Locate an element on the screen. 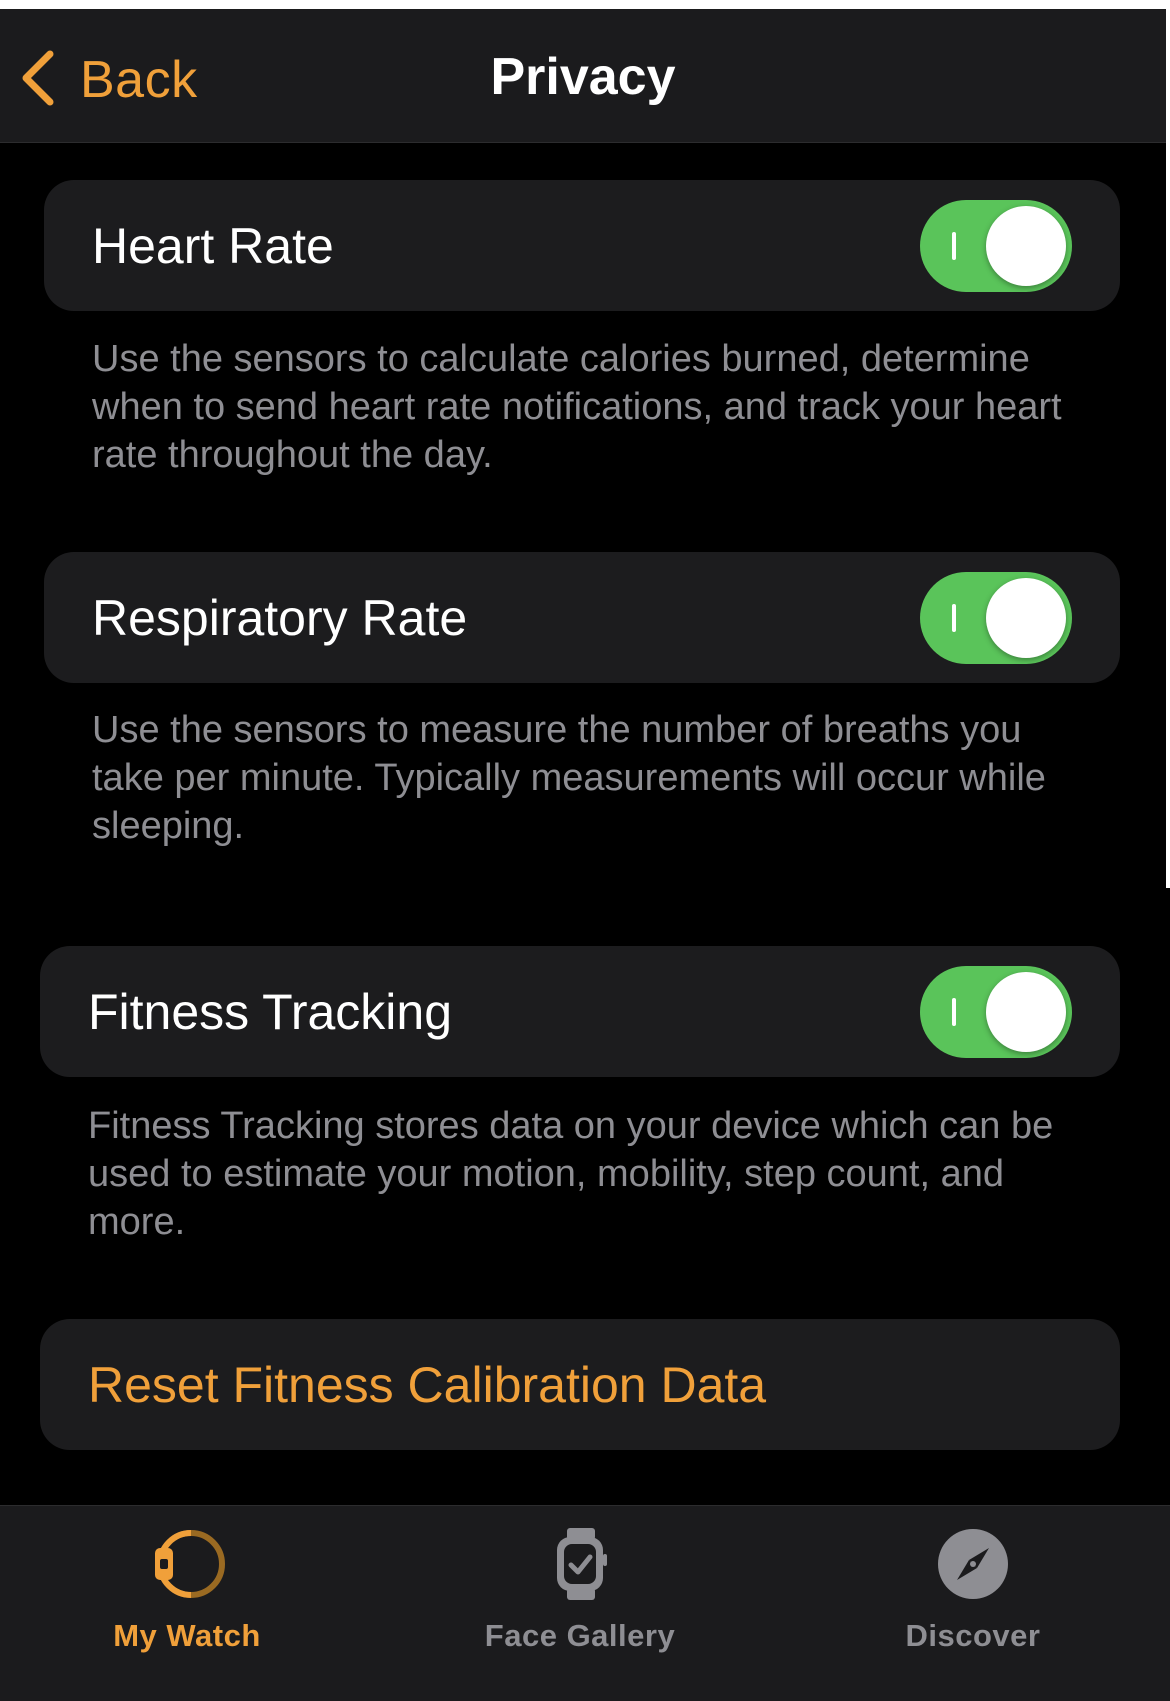 This screenshot has width=1170, height=1701. respiratory-rate-row: Respiratory Rate is located at coordinates (582, 617).